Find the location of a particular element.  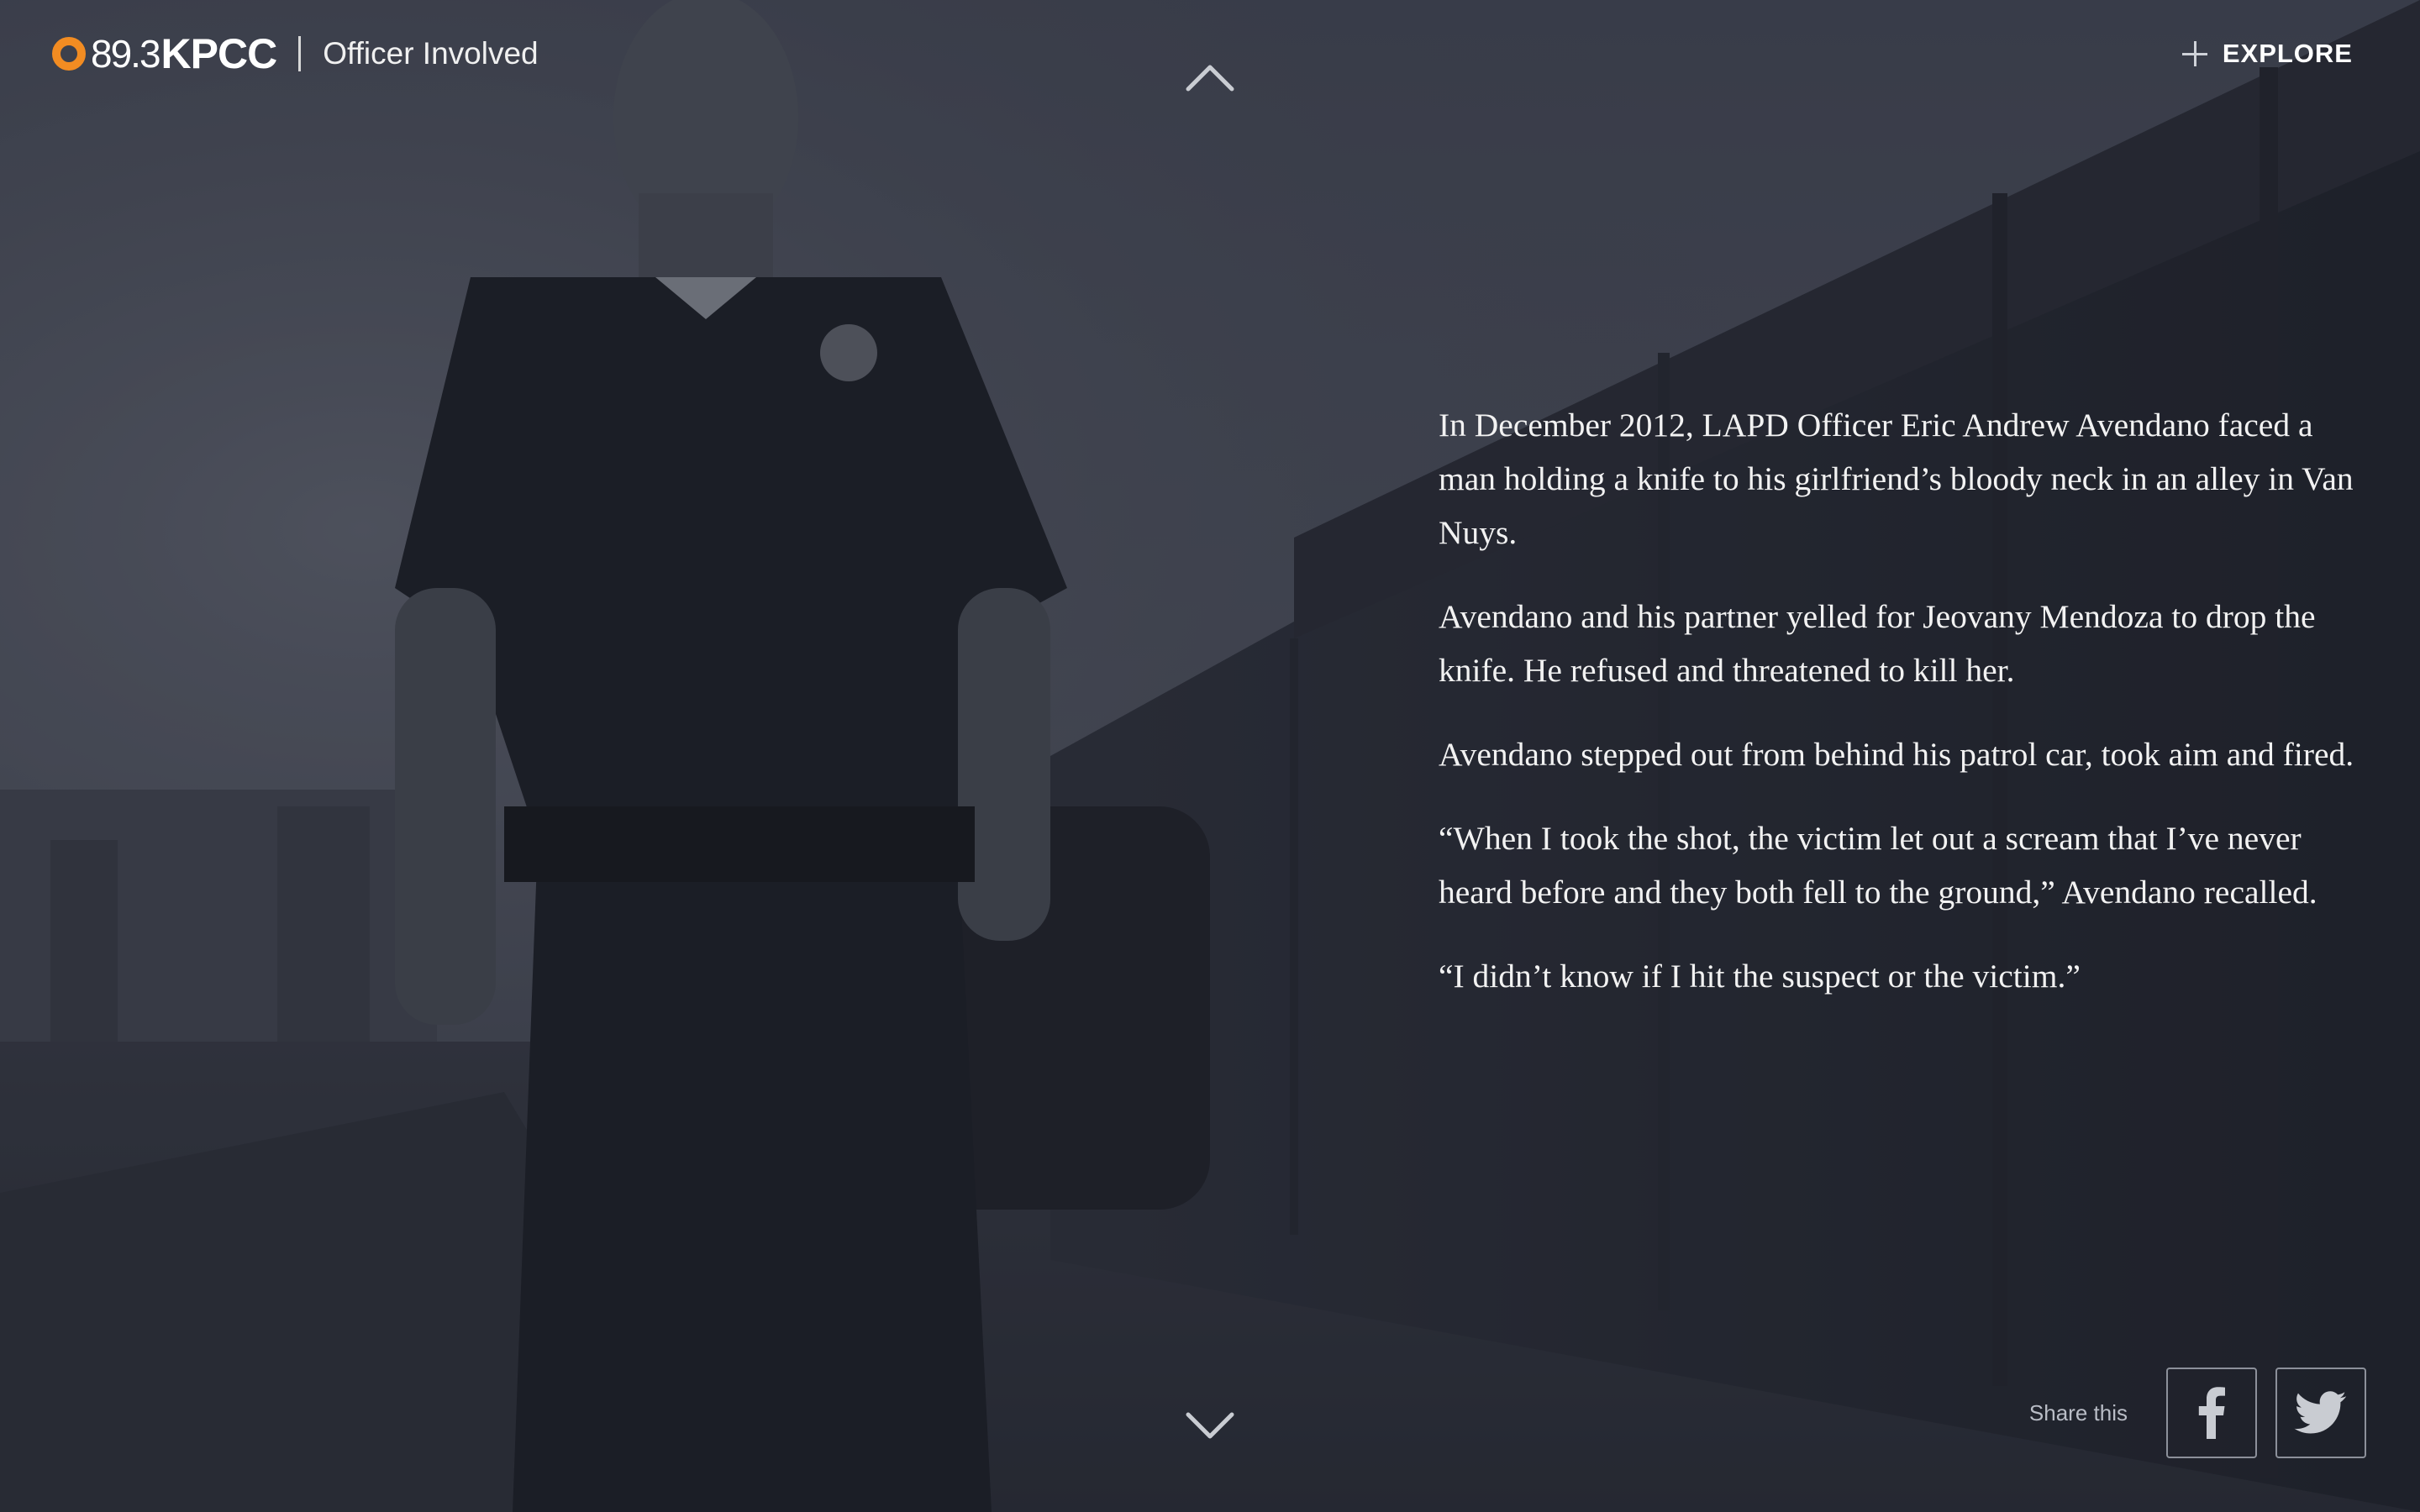

twitter-icon is located at coordinates (2321, 1412).